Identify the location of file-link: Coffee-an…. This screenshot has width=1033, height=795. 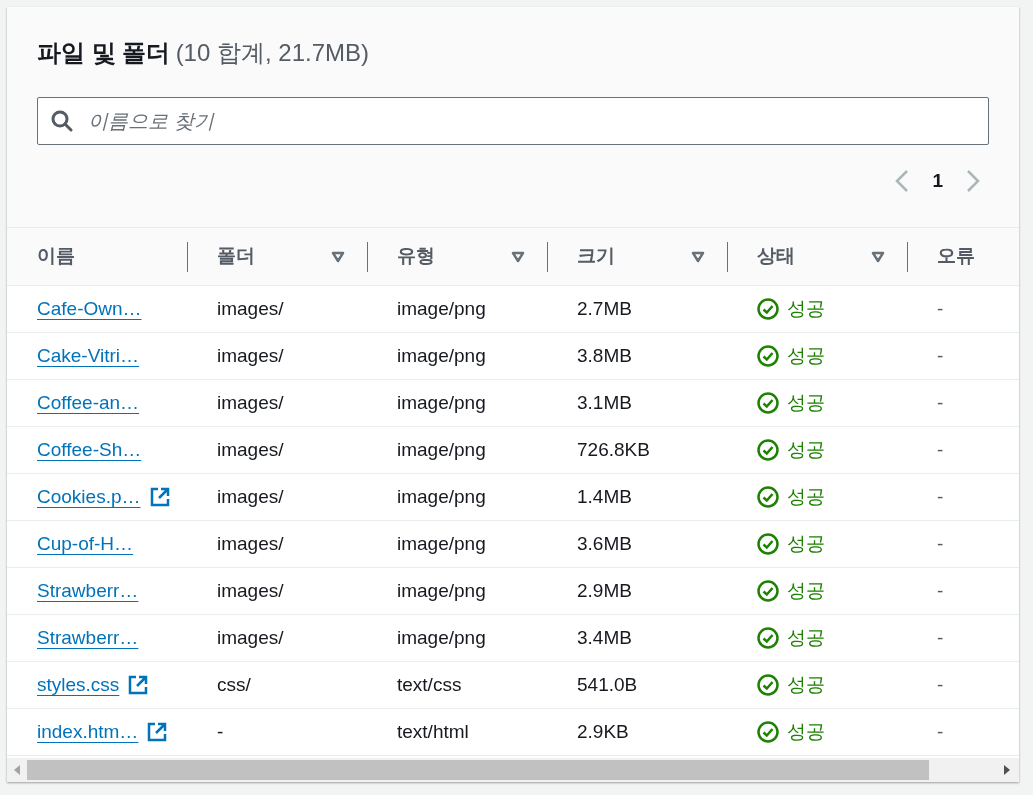
(88, 403).